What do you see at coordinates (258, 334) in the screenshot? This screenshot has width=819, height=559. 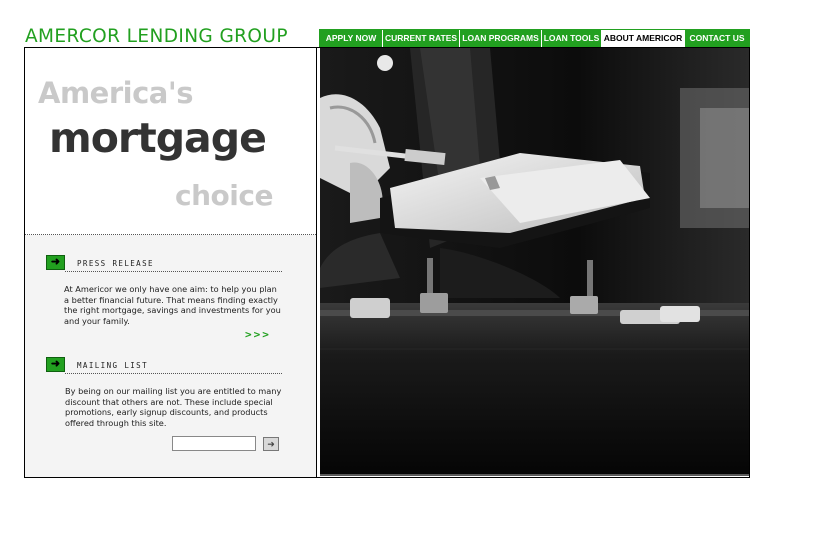 I see `press-release-more-link: >>>` at bounding box center [258, 334].